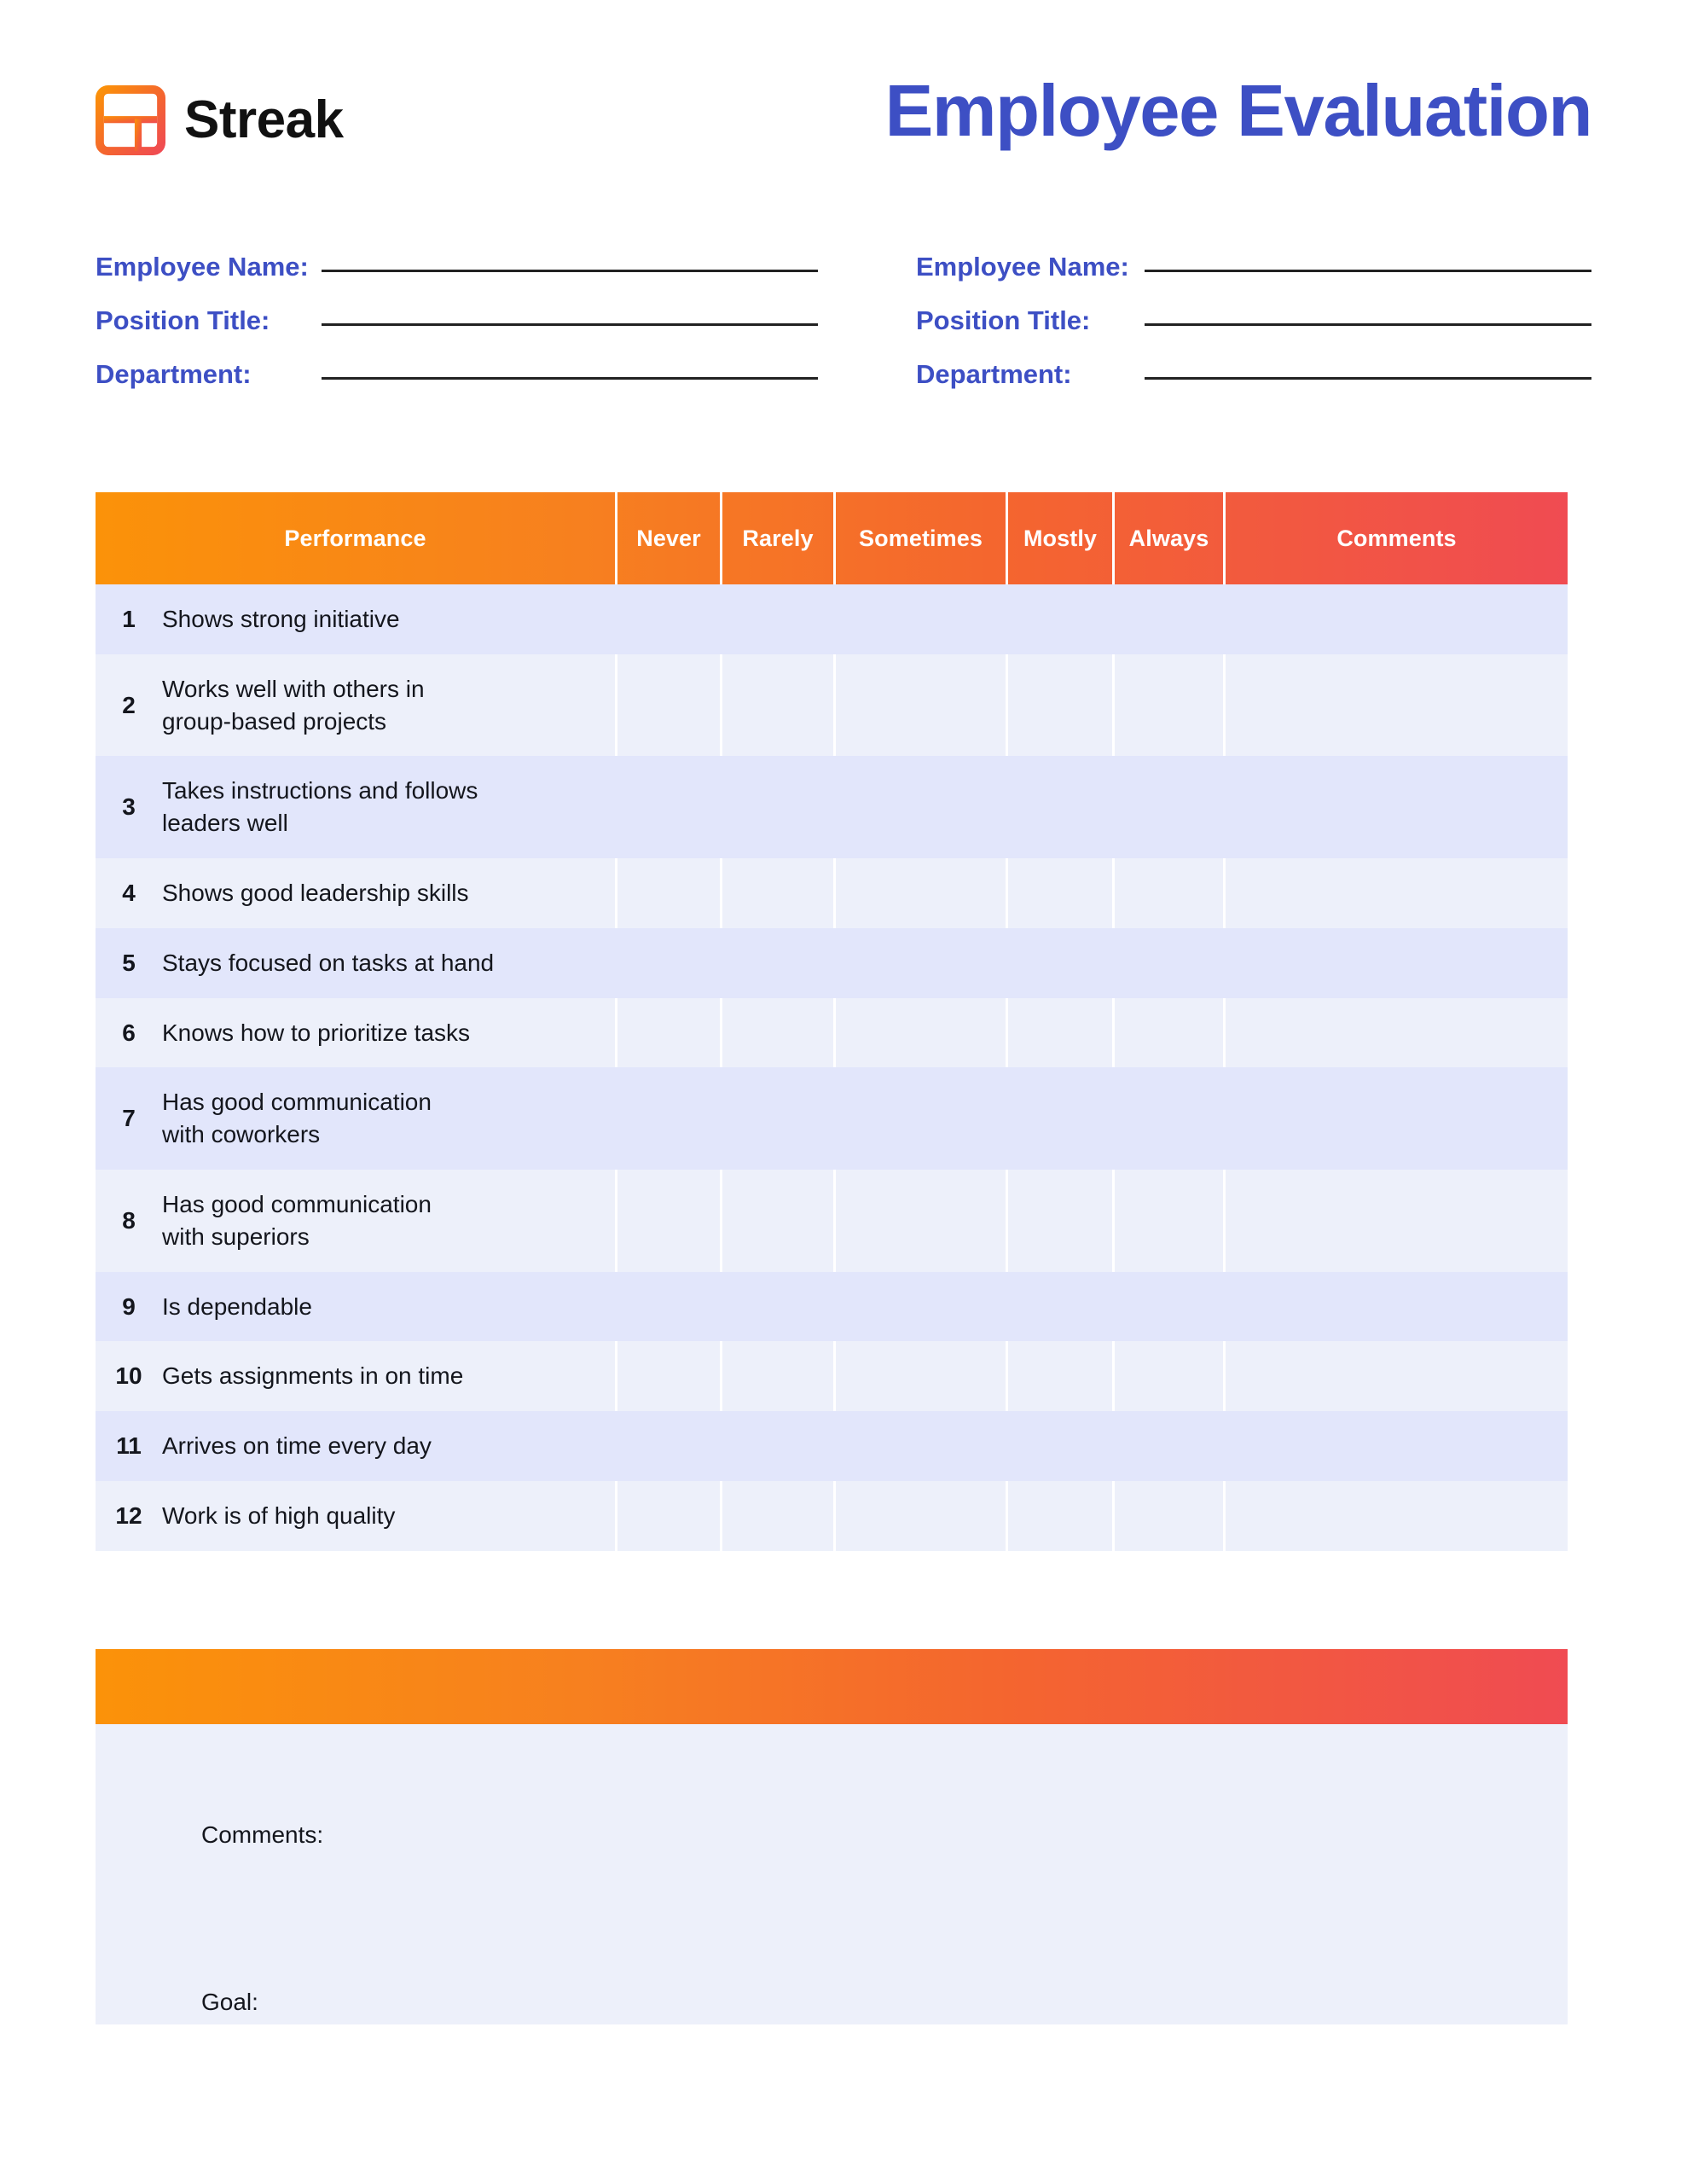  I want to click on row-number: 7, so click(129, 1118).